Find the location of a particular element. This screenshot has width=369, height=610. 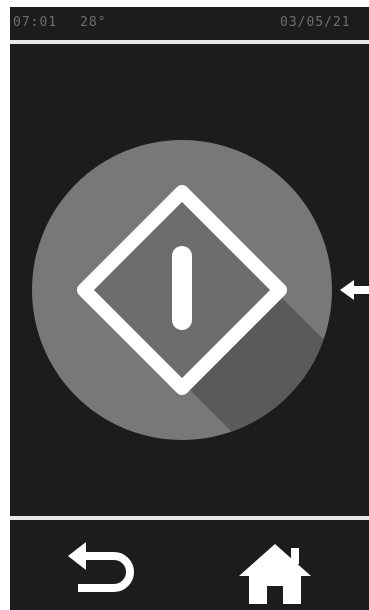

status-bar: 07:01 28° 03/05/21 is located at coordinates (189, 23).